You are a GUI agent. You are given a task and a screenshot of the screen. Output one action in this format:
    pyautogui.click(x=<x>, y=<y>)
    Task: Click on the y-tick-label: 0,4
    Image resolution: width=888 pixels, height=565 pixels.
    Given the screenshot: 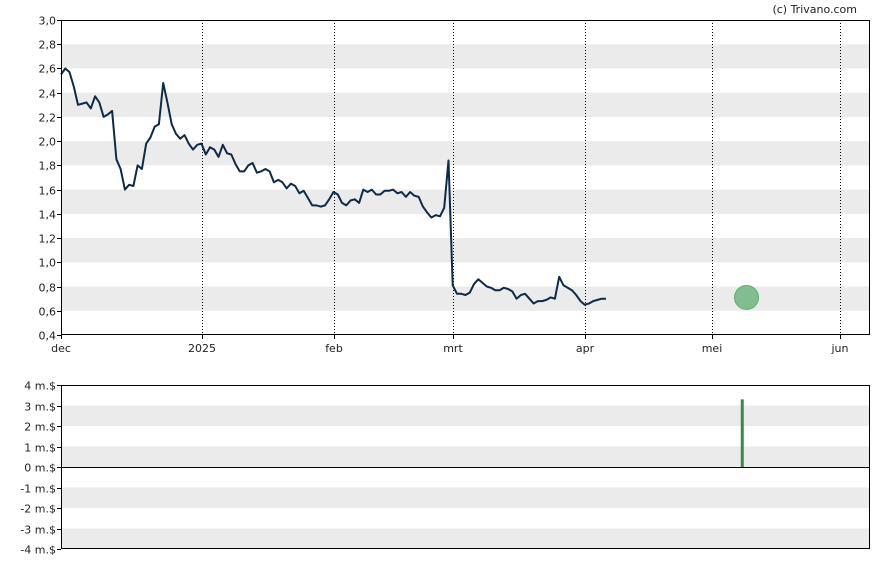 What is the action you would take?
    pyautogui.click(x=48, y=336)
    